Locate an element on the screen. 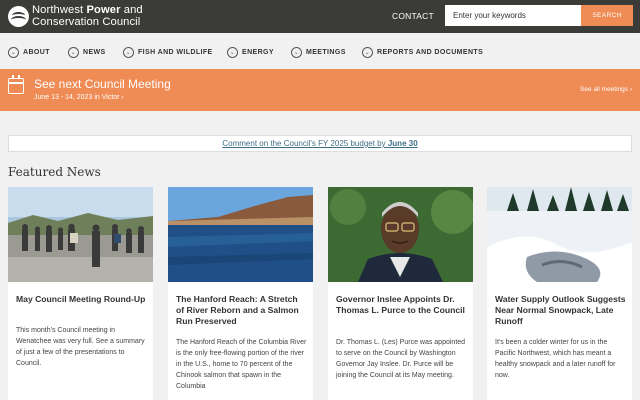  nav-item-reports-and-documents: ⌄ REPORTS AND DOCUMENTS is located at coordinates (422, 52).